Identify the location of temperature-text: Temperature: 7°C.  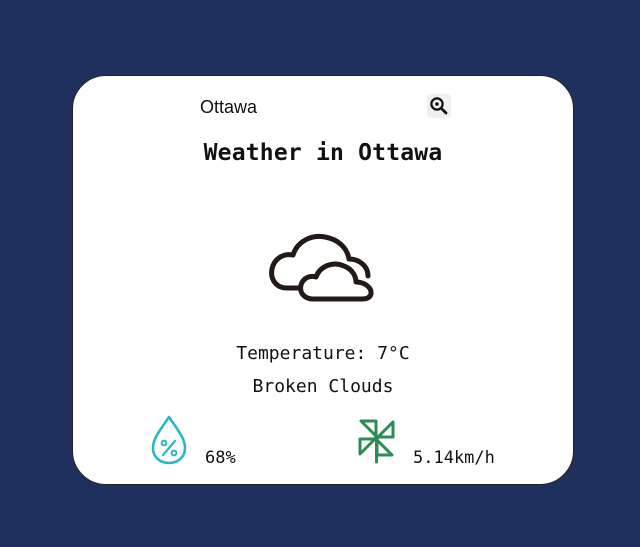
(323, 353).